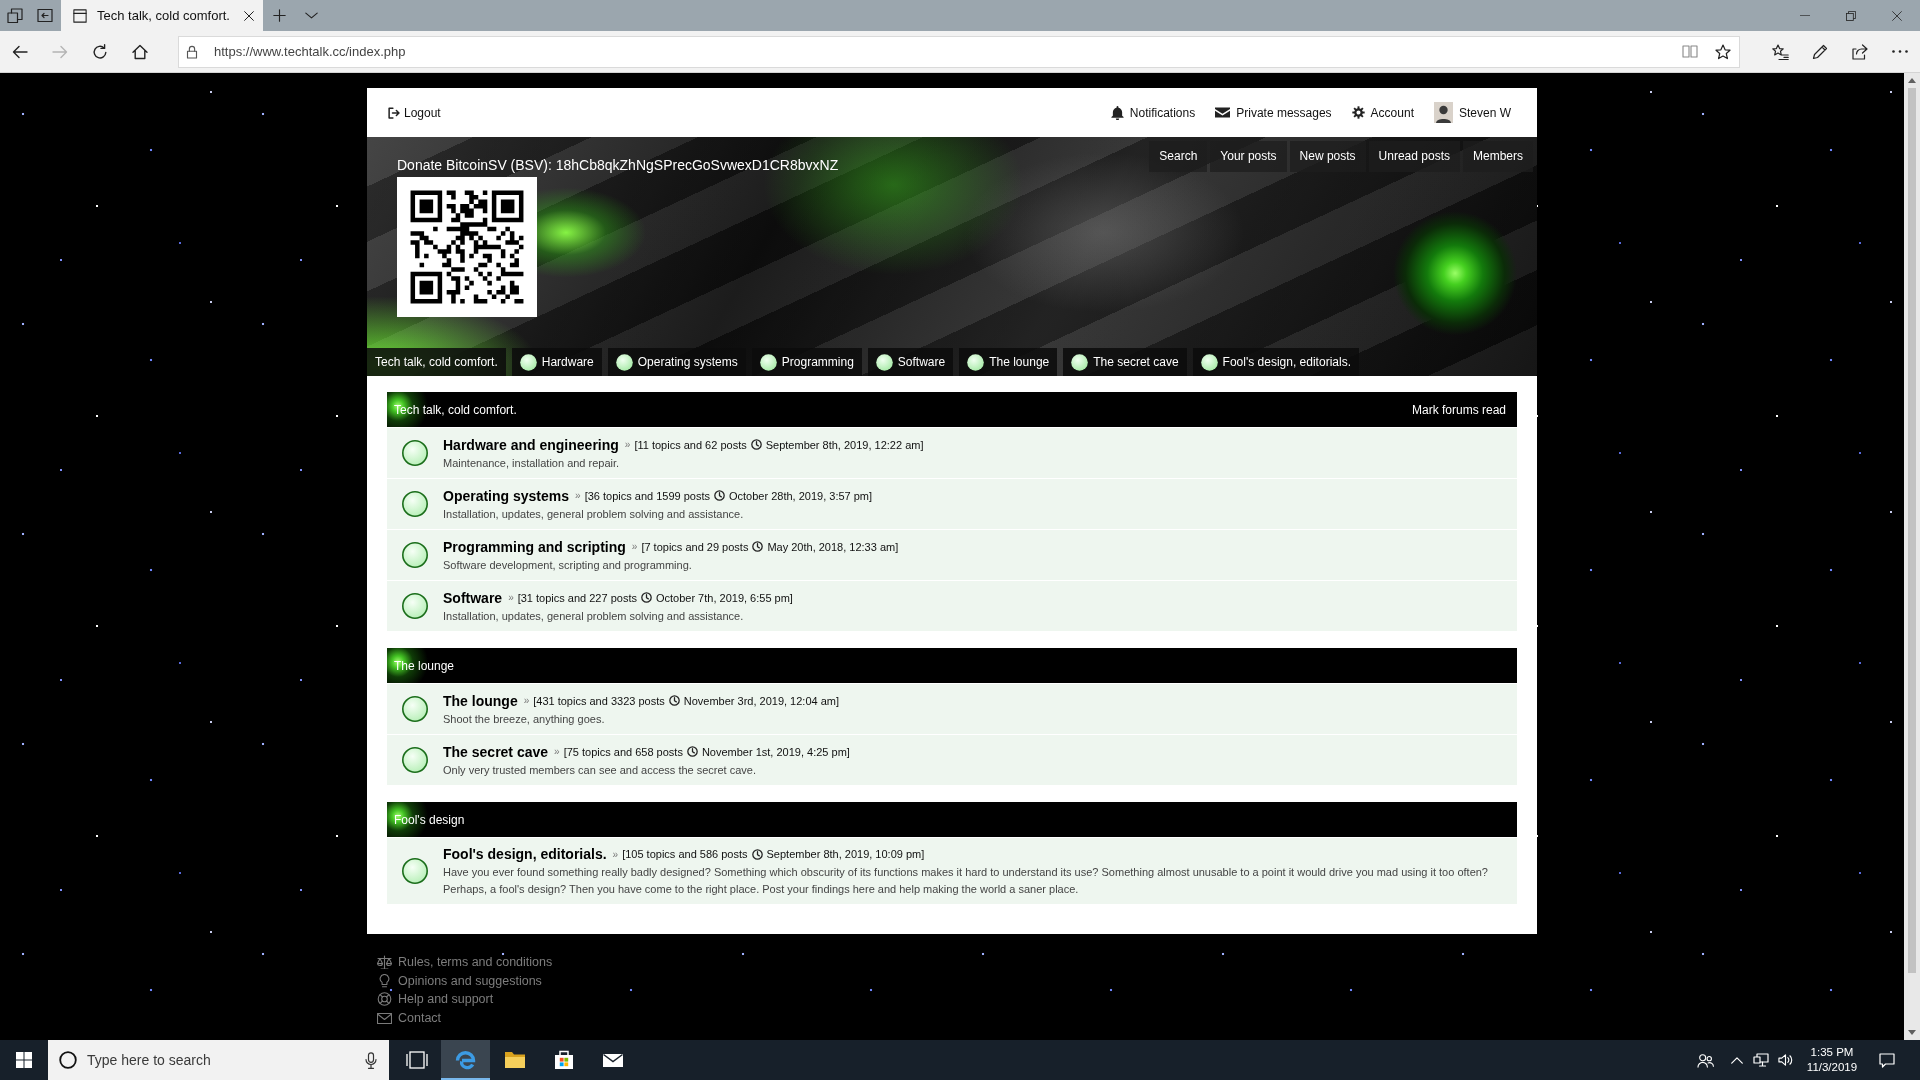 The image size is (1920, 1080). What do you see at coordinates (1248, 156) in the screenshot?
I see `quick-link: Your posts` at bounding box center [1248, 156].